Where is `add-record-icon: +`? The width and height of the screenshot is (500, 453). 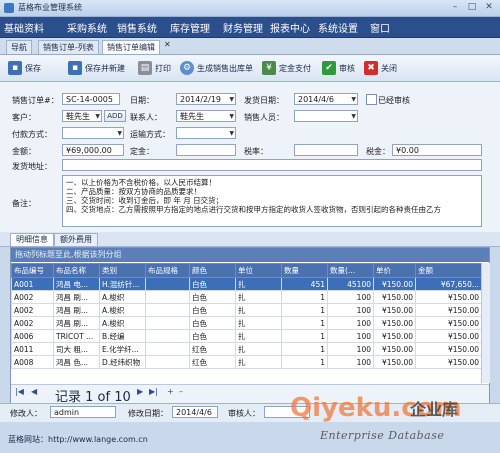
add-record-icon: + is located at coordinates (170, 391).